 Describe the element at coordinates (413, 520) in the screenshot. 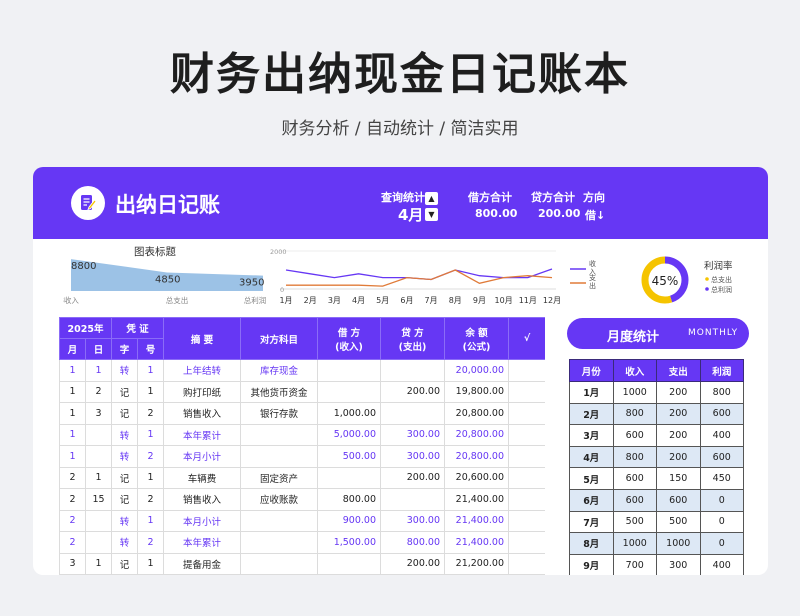

I see `credit-cell: 300.00` at that location.